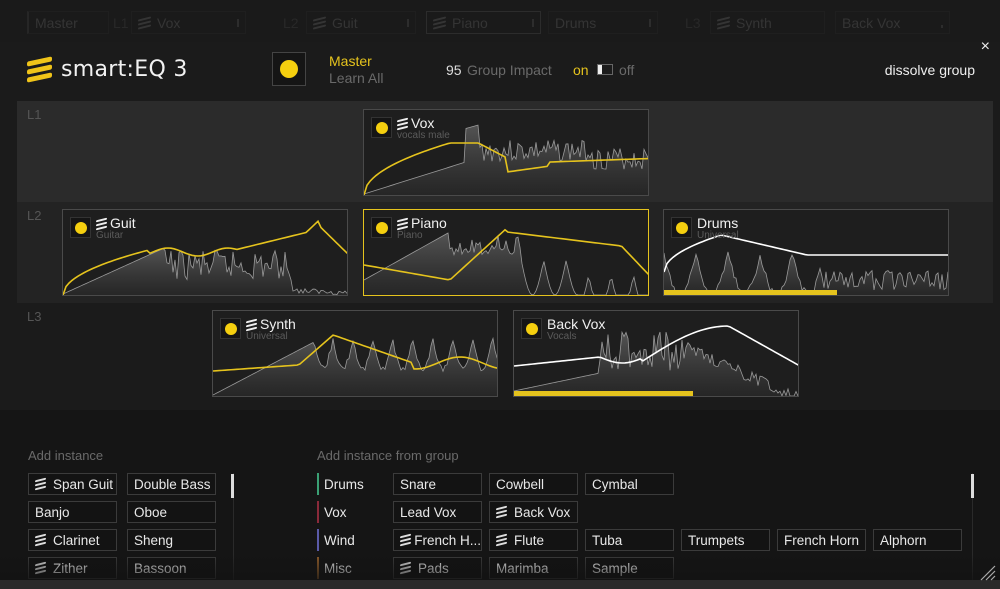  I want to click on add-group-instance-trumpets: Trumpets, so click(725, 540).